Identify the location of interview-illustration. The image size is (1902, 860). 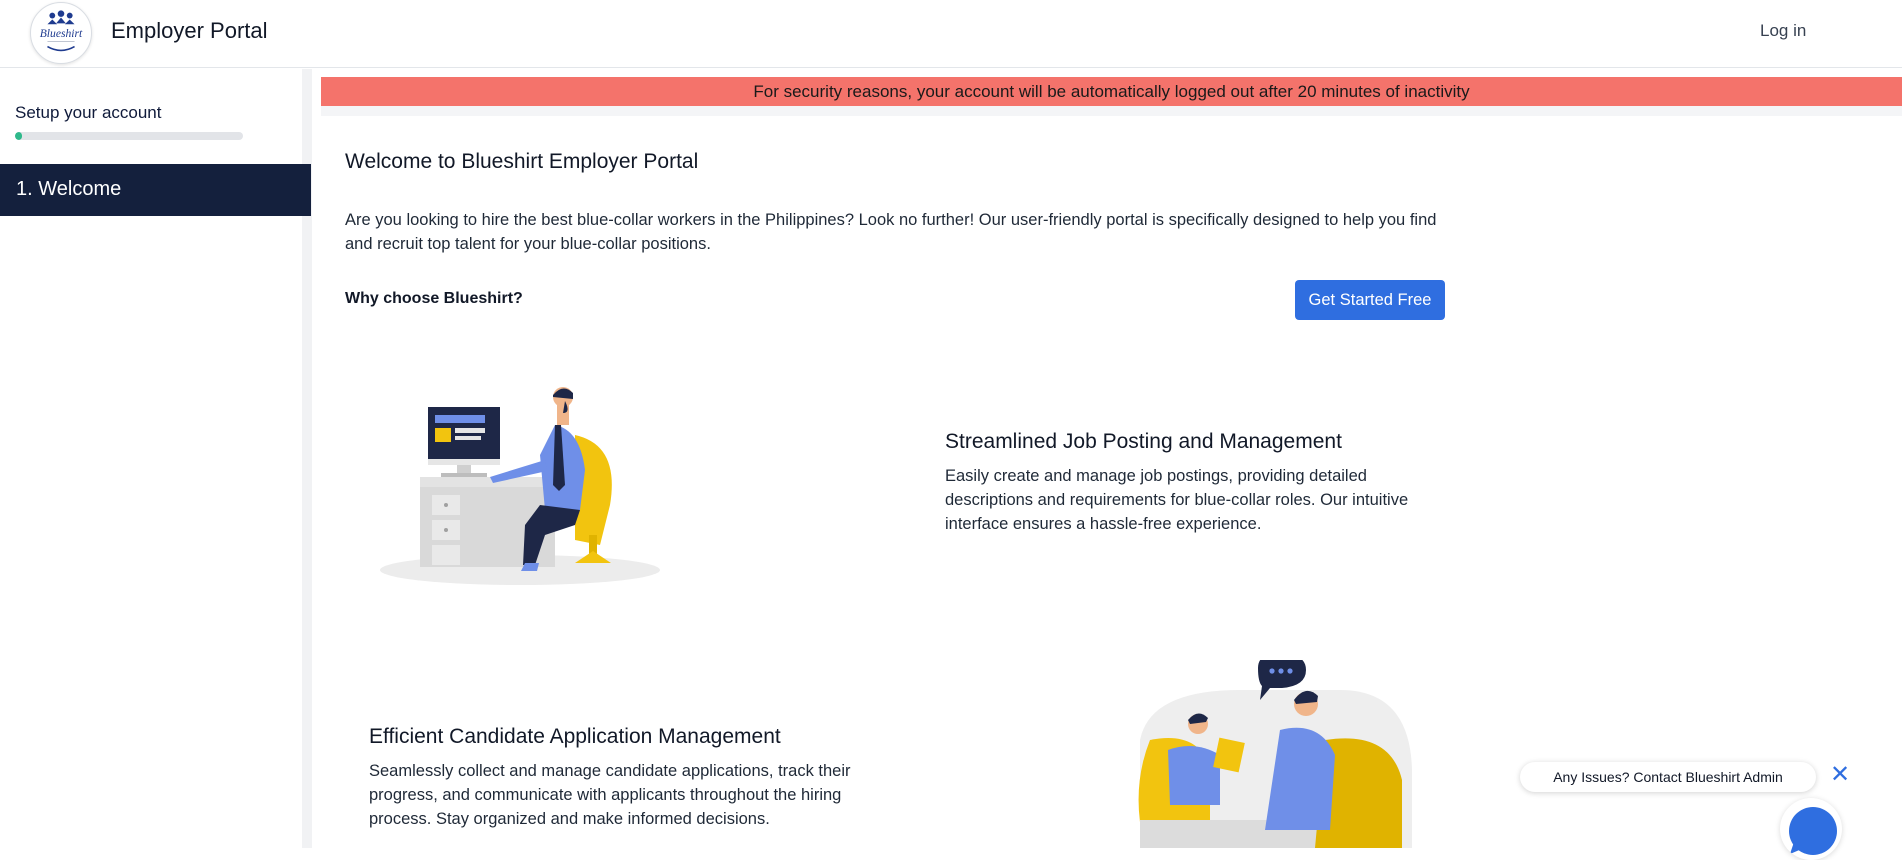
(1270, 750).